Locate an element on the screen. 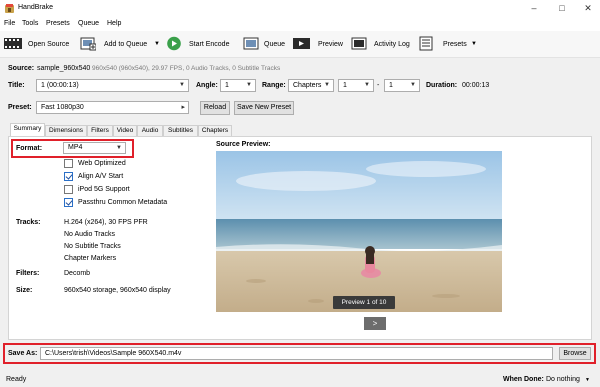 This screenshot has height=387, width=600. queue-icon is located at coordinates (251, 43).